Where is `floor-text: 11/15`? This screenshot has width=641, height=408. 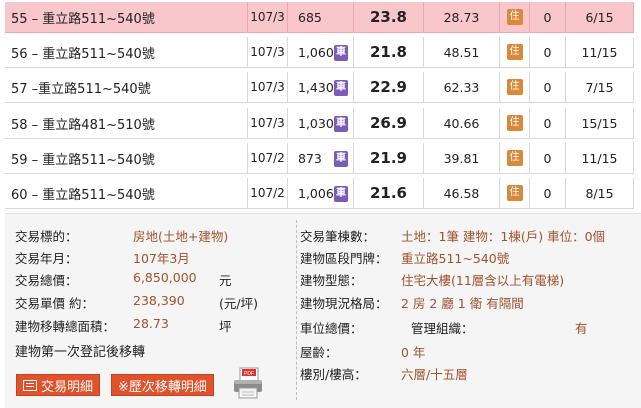
floor-text: 11/15 is located at coordinates (599, 52).